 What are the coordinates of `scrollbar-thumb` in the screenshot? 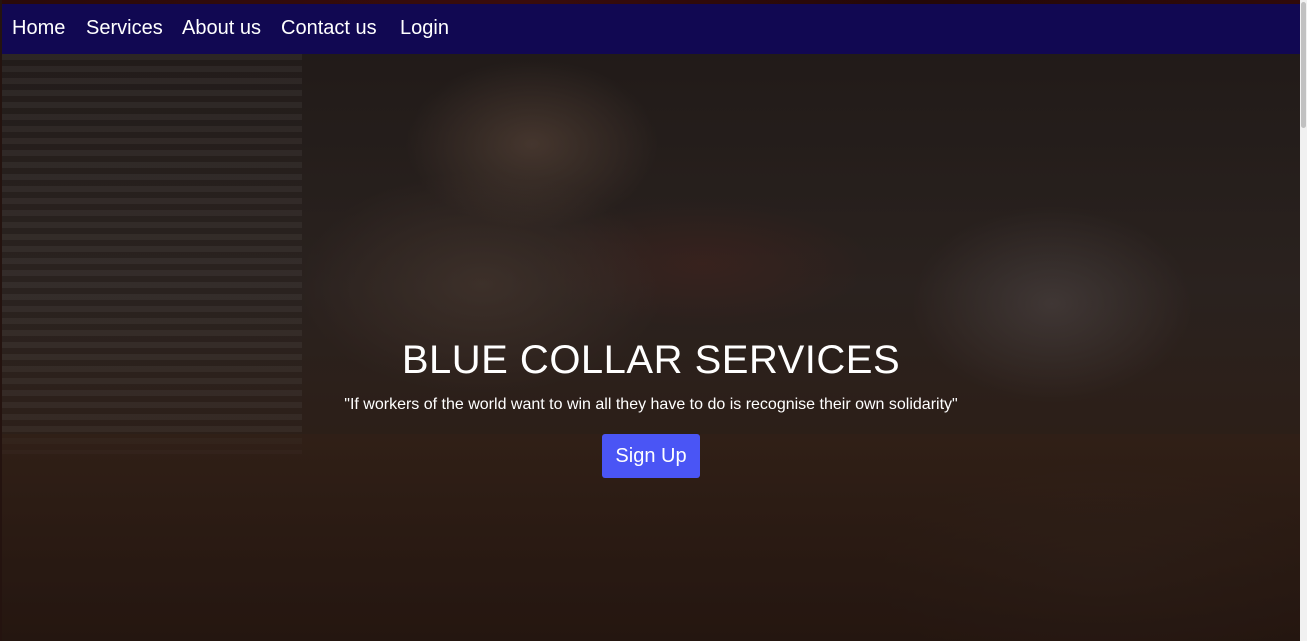 It's located at (1303, 65).